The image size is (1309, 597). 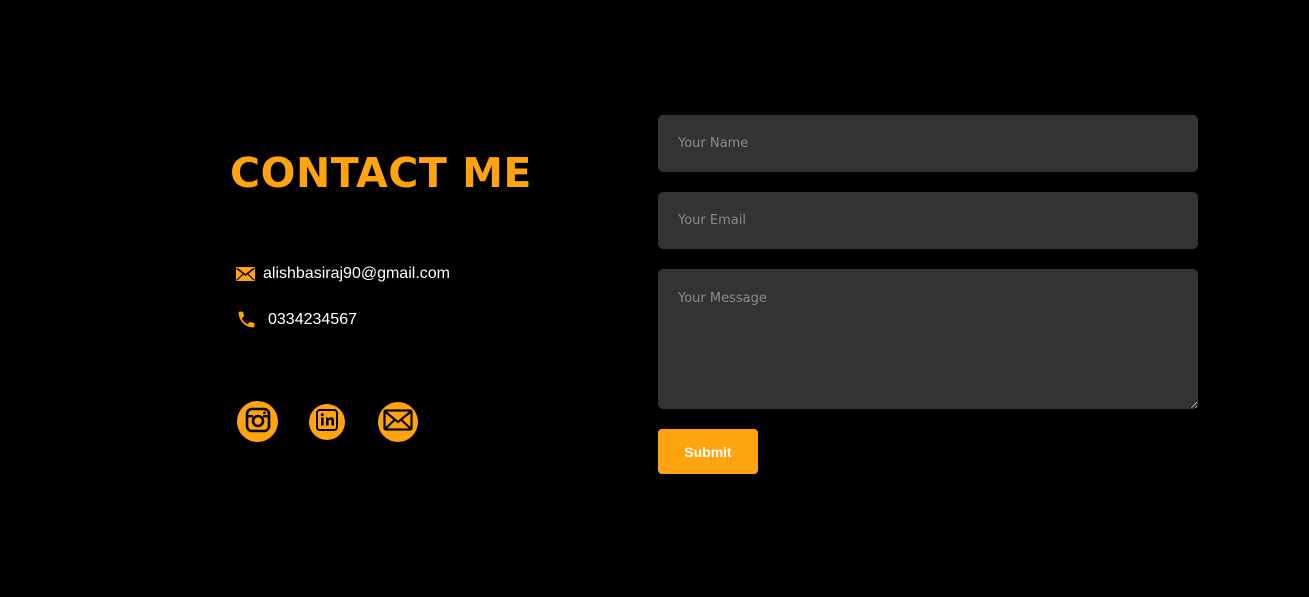 I want to click on contact-email-row: alishbasiraj90@gmail.com, so click(x=343, y=274).